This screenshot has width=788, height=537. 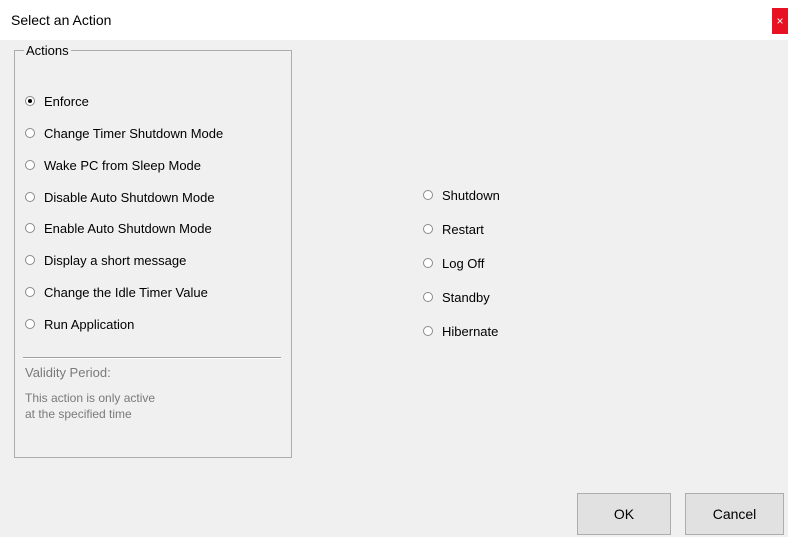 I want to click on radio-label: Standby, so click(x=466, y=297).